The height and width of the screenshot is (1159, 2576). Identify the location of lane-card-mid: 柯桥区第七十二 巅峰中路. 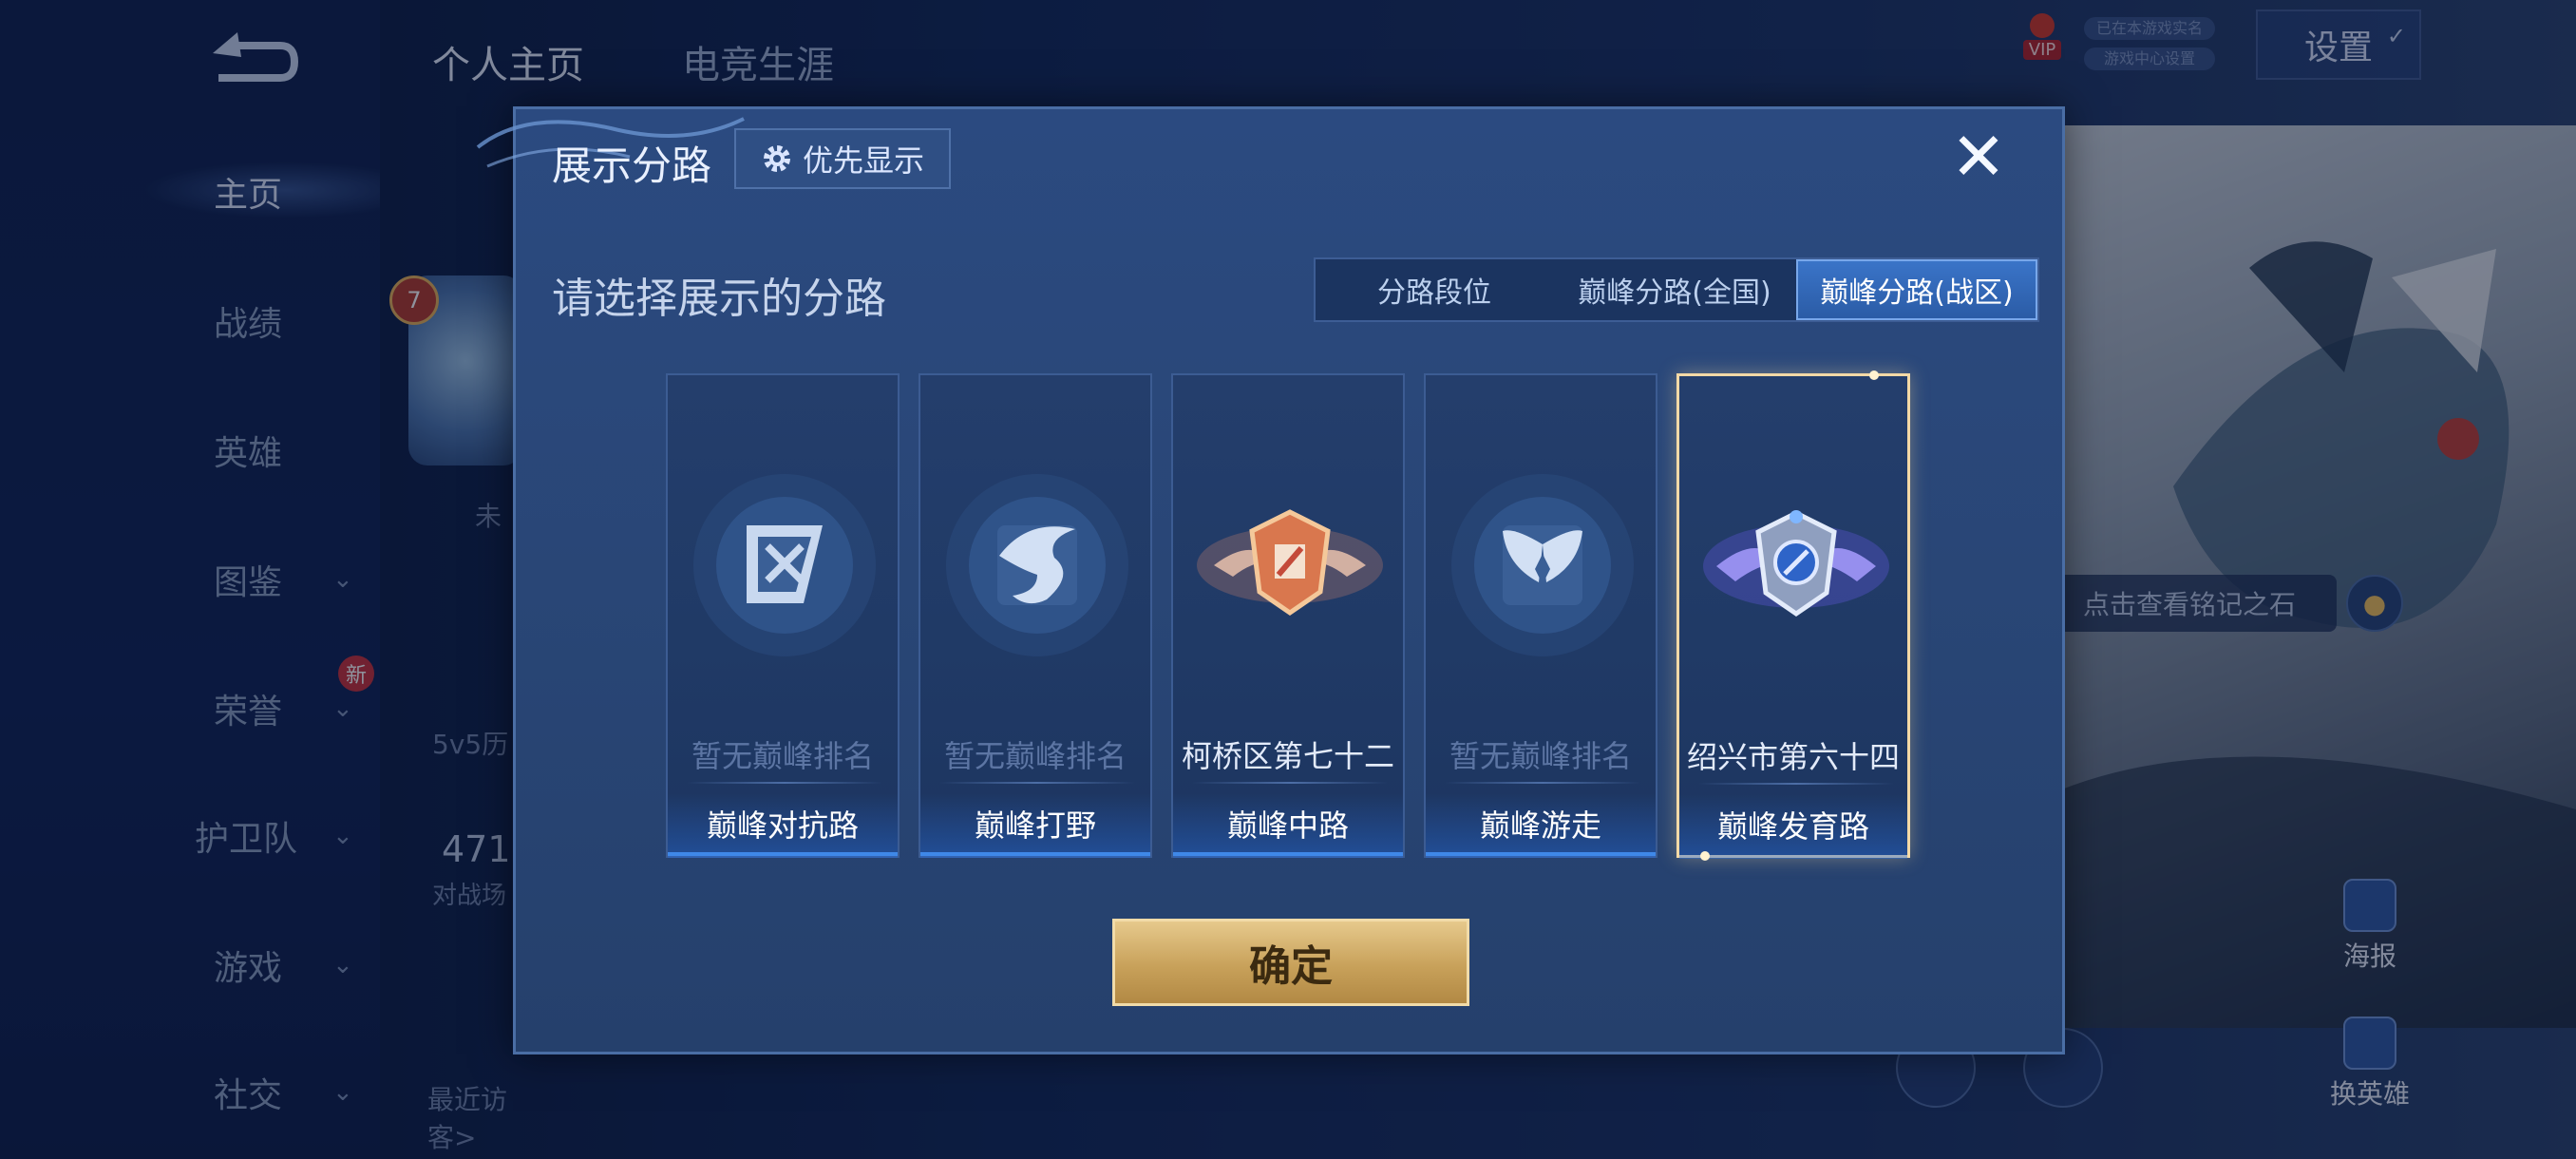
(1288, 615).